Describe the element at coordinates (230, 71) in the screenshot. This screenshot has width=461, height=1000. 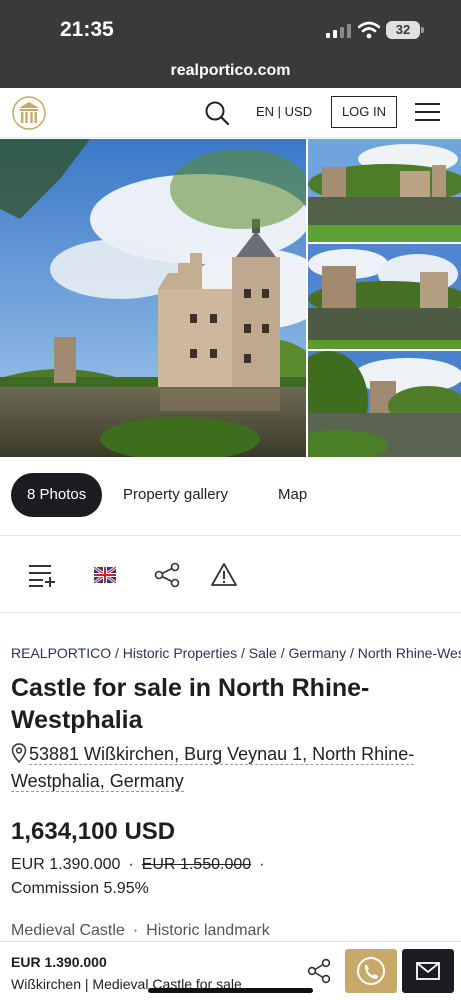
I see `browser-url: realportico.com` at that location.